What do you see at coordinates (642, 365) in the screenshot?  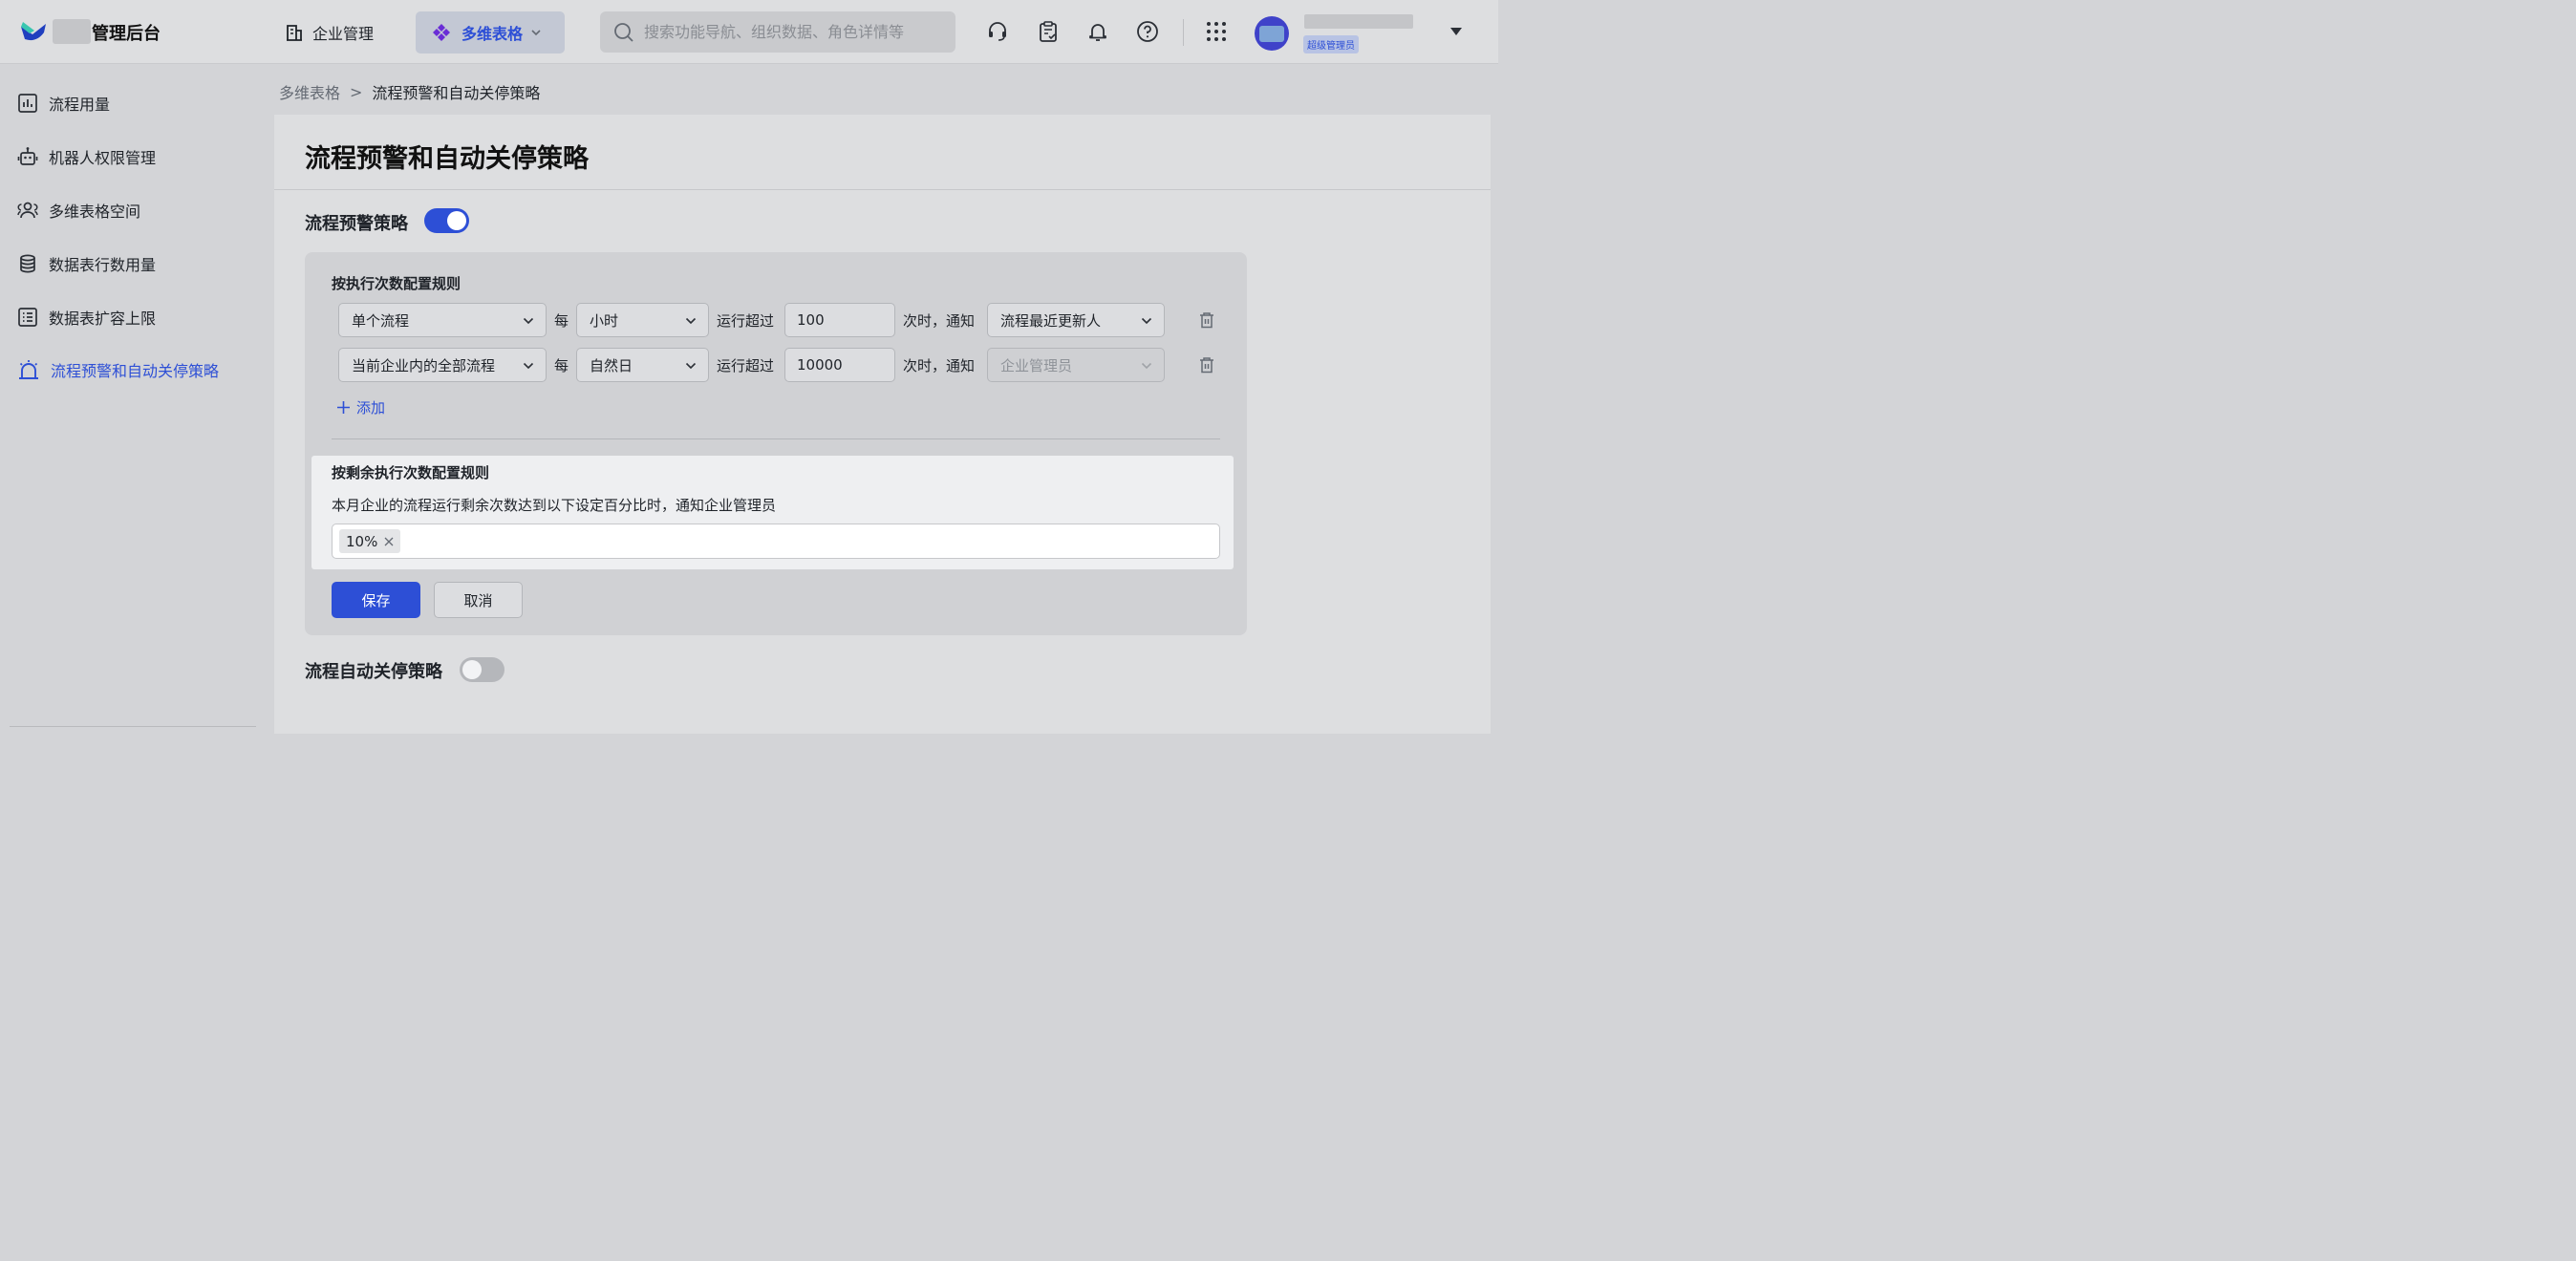 I see `period-select: 自然日` at bounding box center [642, 365].